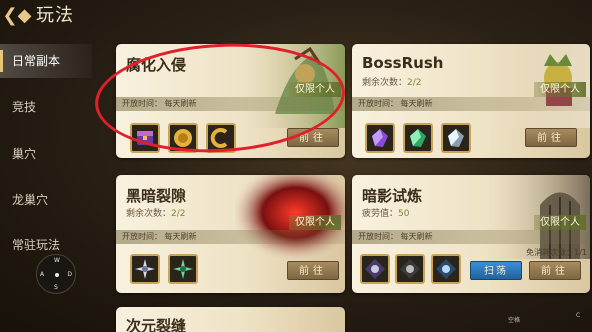 This screenshot has height=332, width=592. Describe the element at coordinates (403, 63) in the screenshot. I see `card-title: BossRush` at that location.